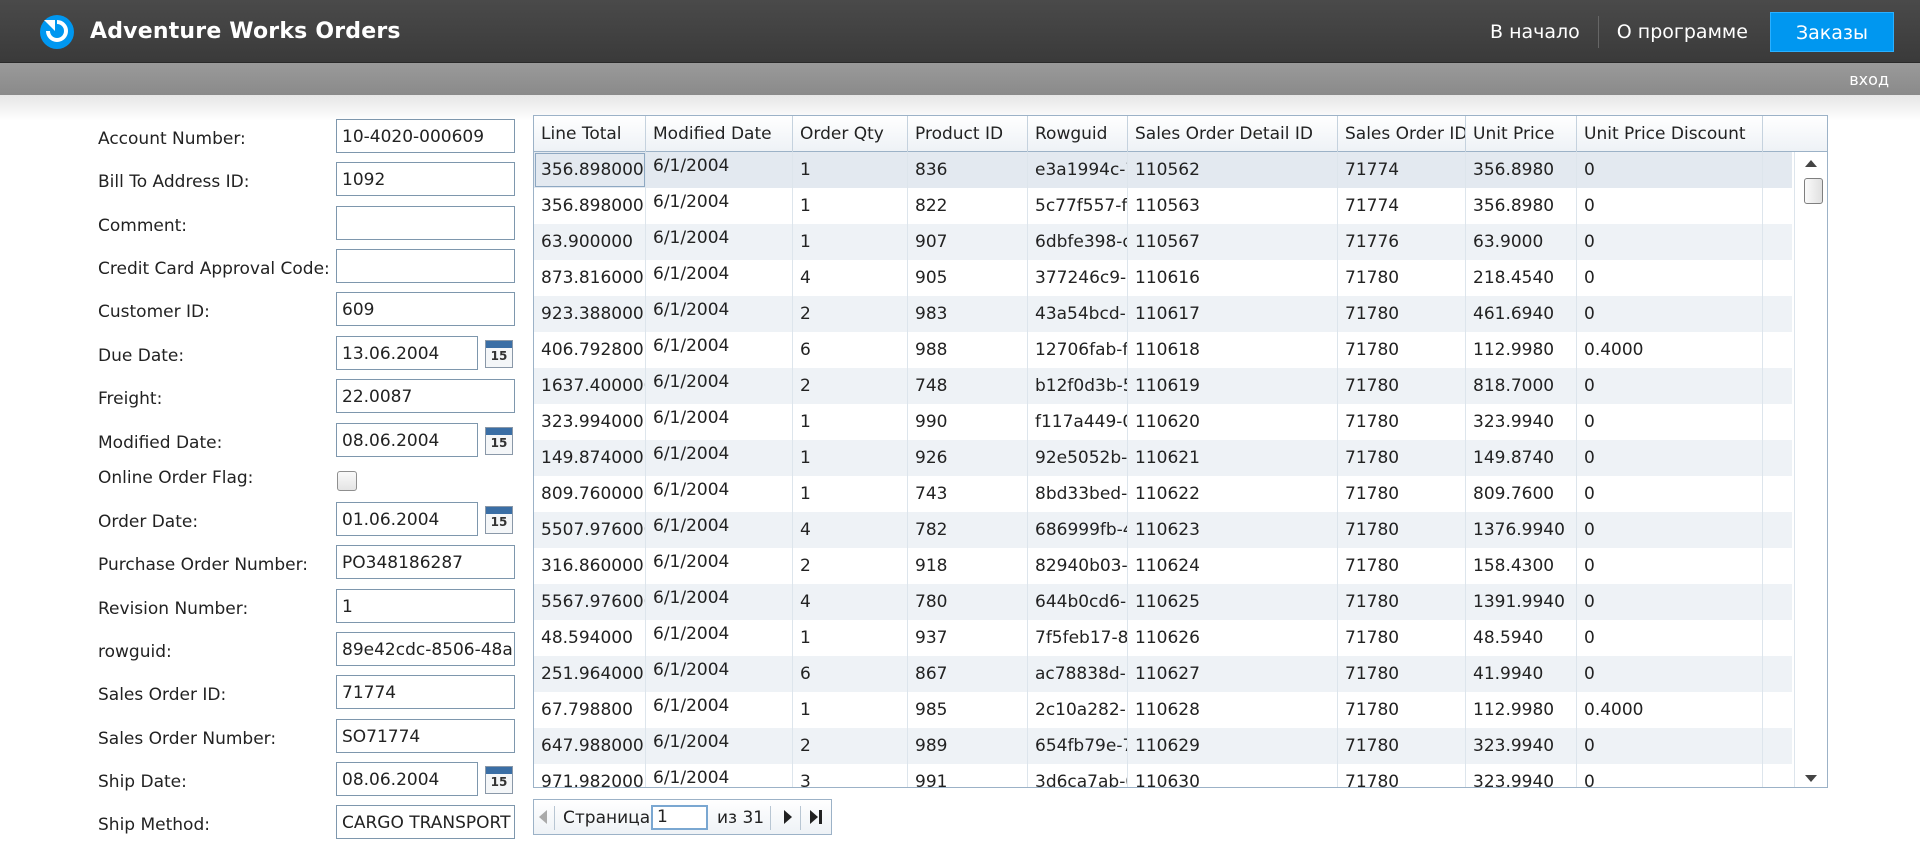 Image resolution: width=1920 pixels, height=843 pixels. I want to click on table-cell: 110562, so click(1233, 170).